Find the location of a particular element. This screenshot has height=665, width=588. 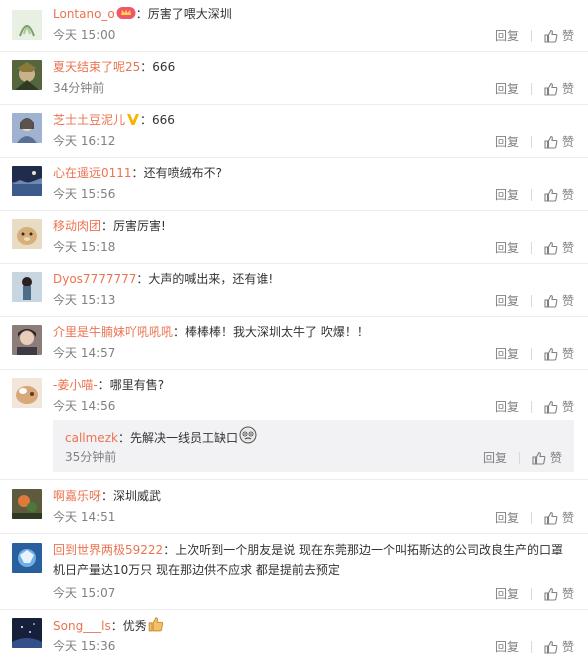

comment-text: 哪里有售? is located at coordinates (137, 385).